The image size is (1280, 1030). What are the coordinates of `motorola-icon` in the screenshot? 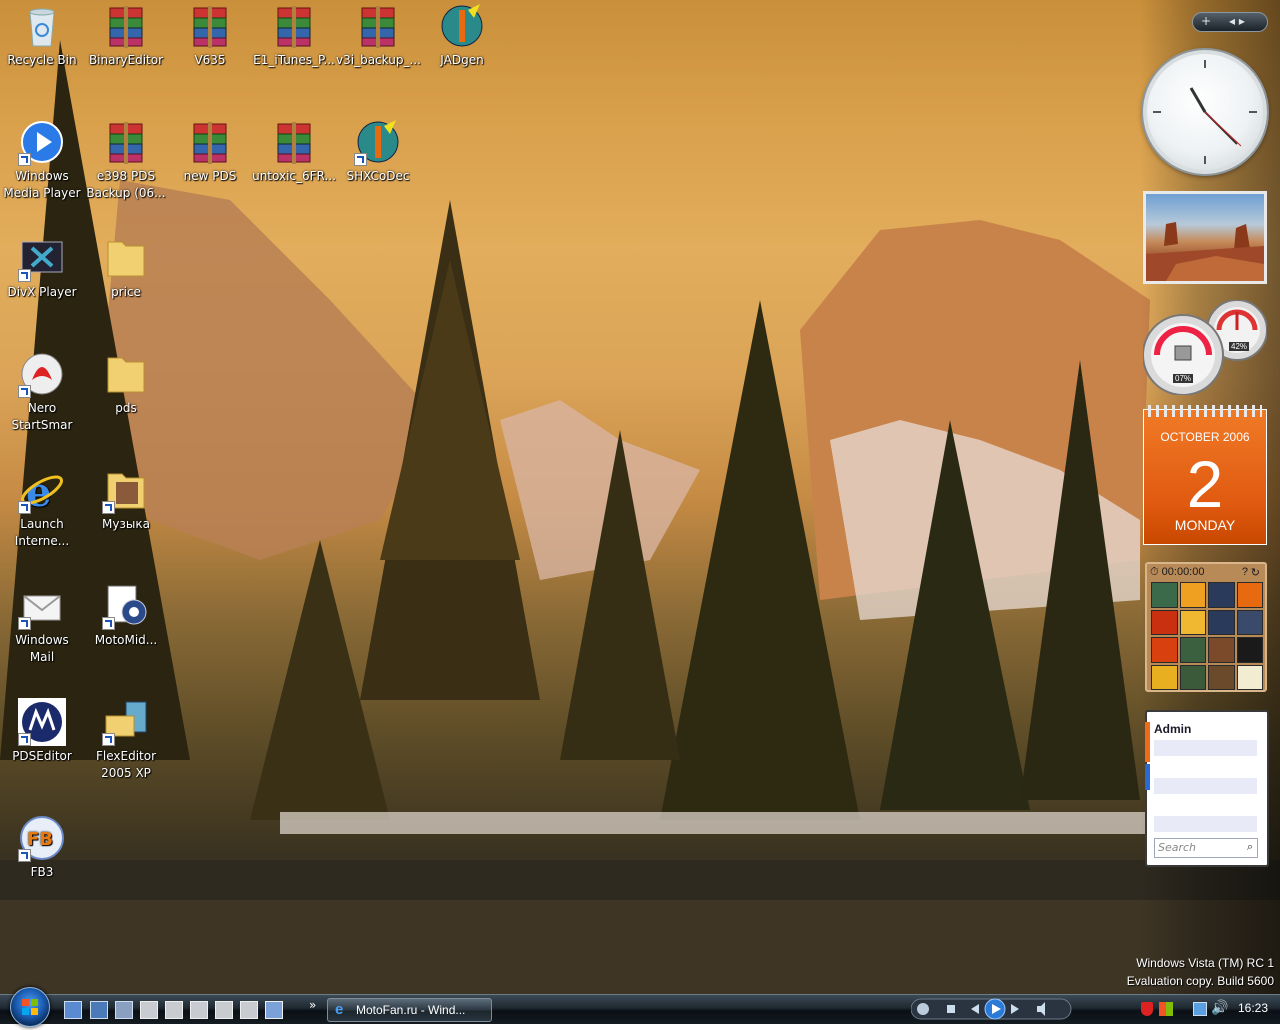 It's located at (42, 722).